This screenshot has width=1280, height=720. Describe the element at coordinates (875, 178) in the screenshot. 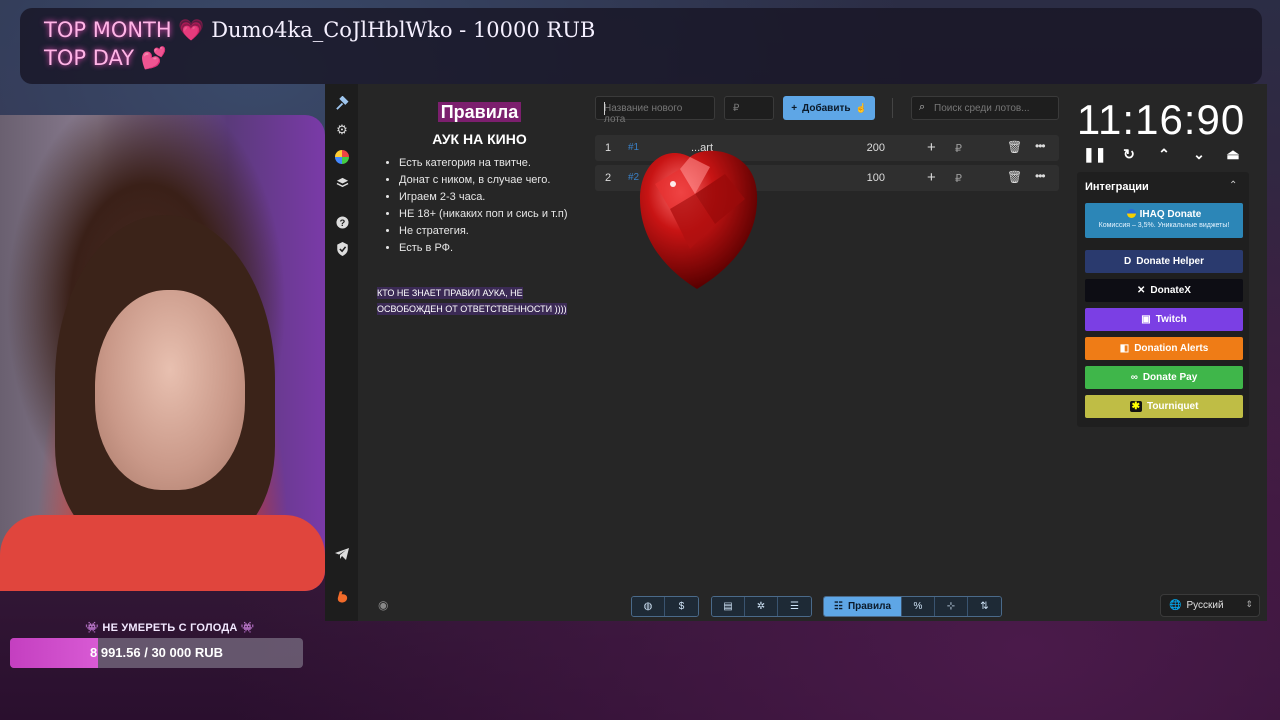

I see `lot-amount: 100` at that location.